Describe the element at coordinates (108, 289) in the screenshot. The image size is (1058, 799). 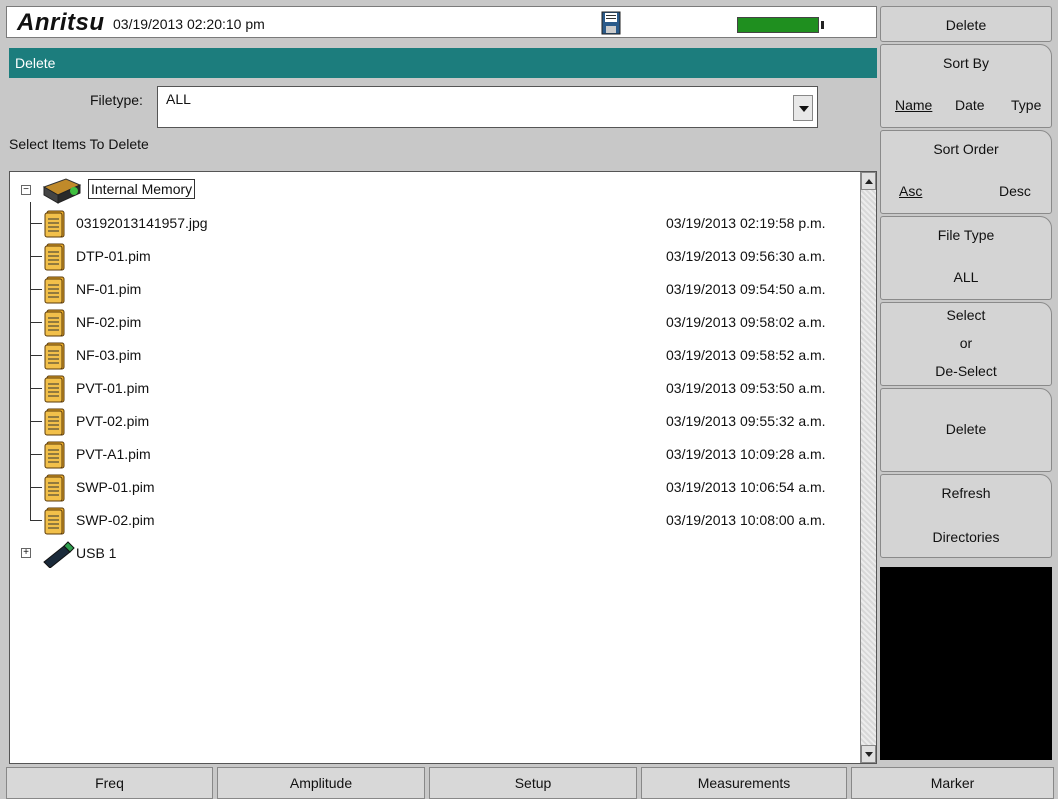
I see `file-name: NF-01.pim` at that location.